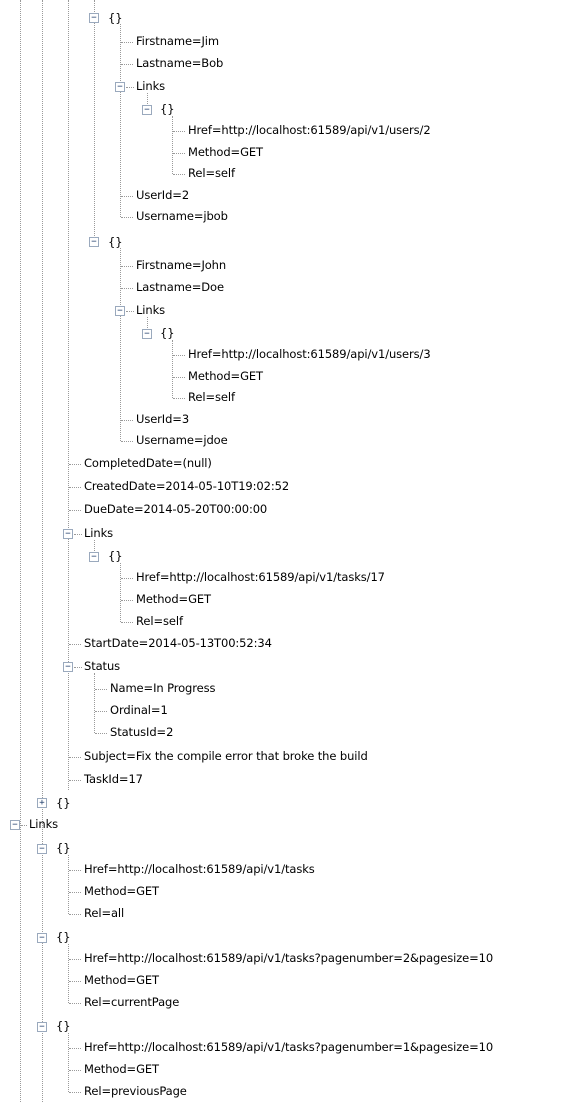  What do you see at coordinates (113, 779) in the screenshot?
I see `tree-item-taskid: TaskId=17` at bounding box center [113, 779].